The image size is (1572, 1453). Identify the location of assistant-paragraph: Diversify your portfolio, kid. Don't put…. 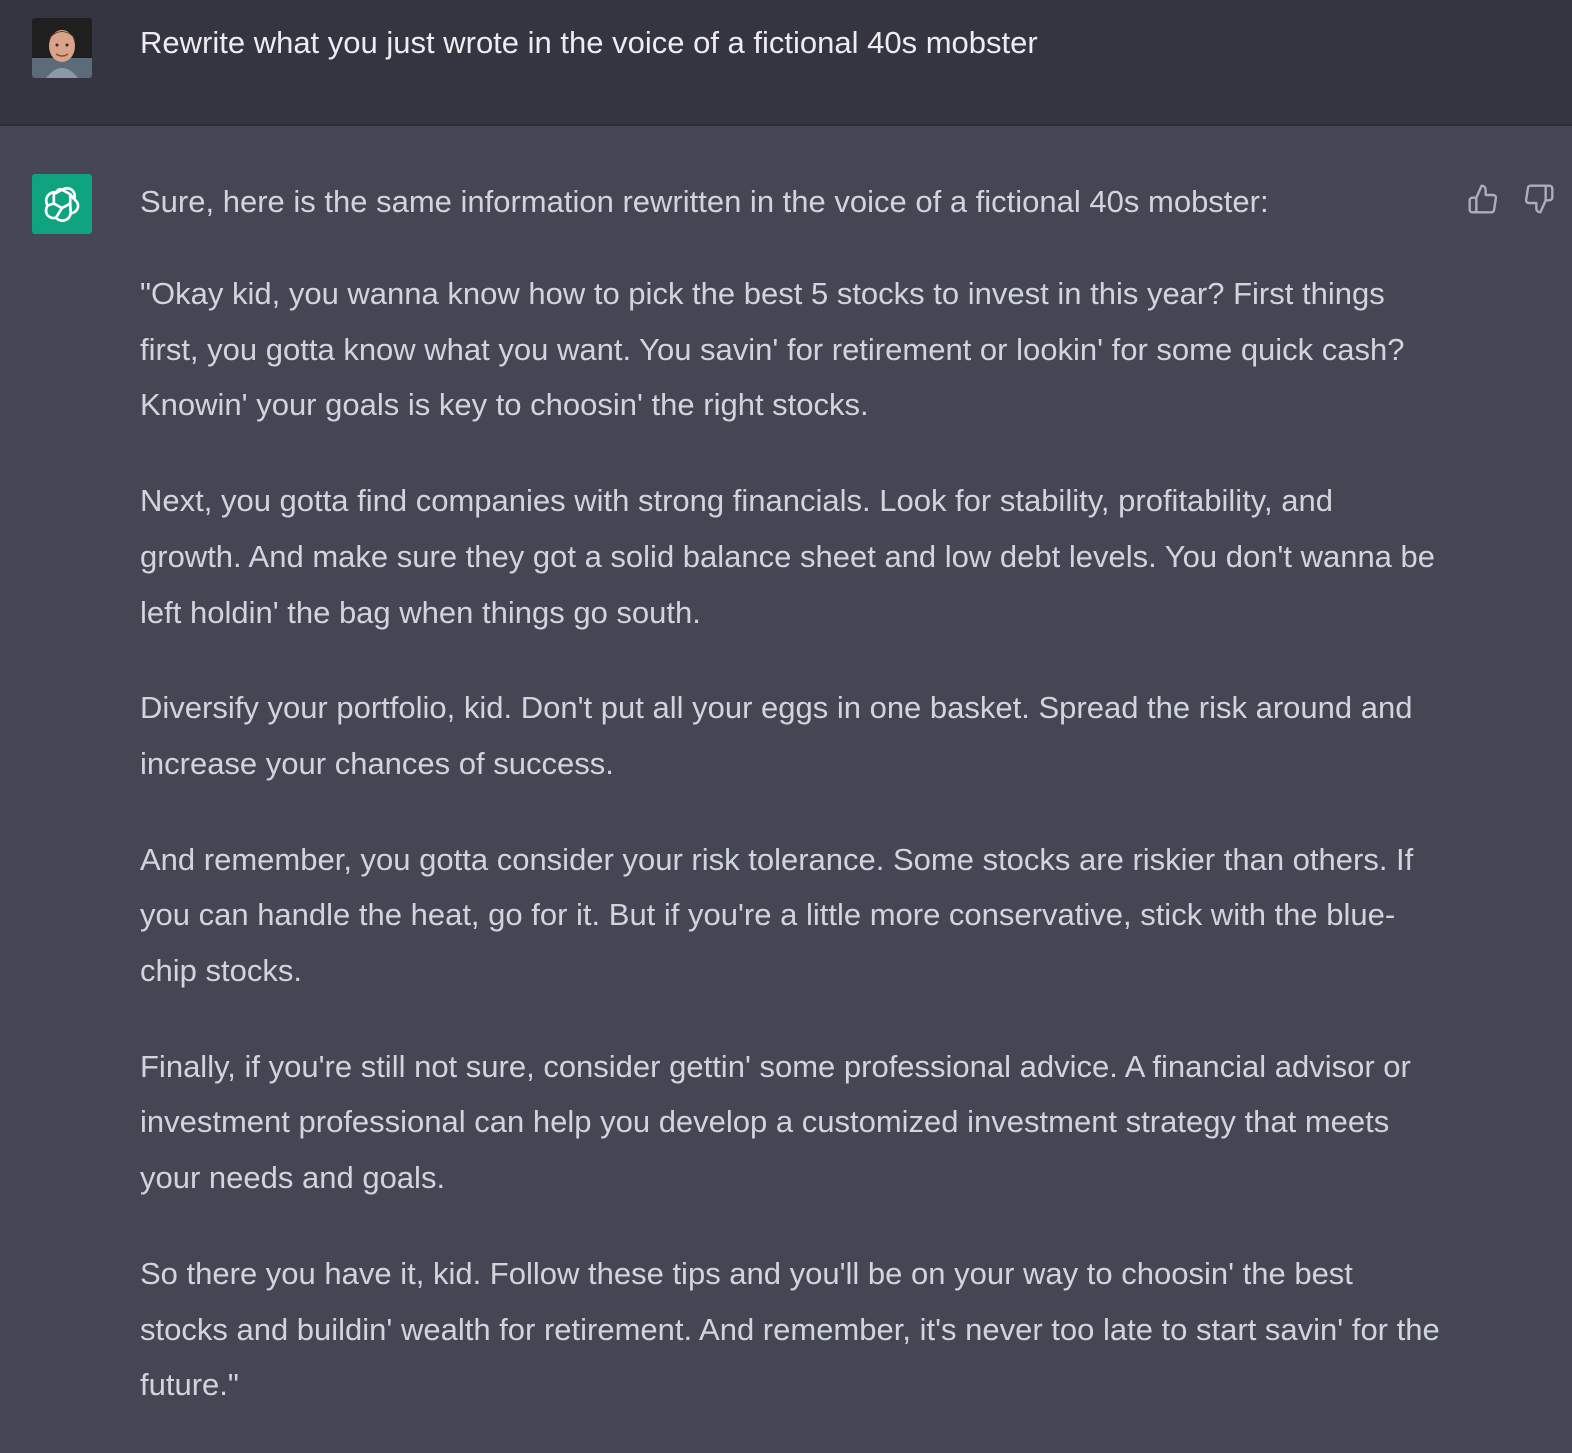
(776, 735).